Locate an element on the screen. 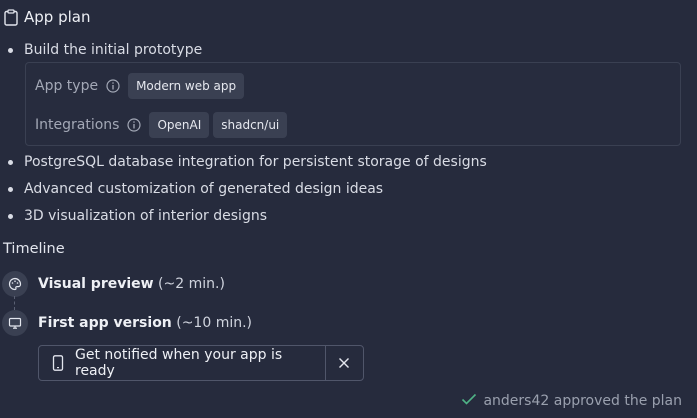 The image size is (697, 418). check-icon is located at coordinates (469, 401).